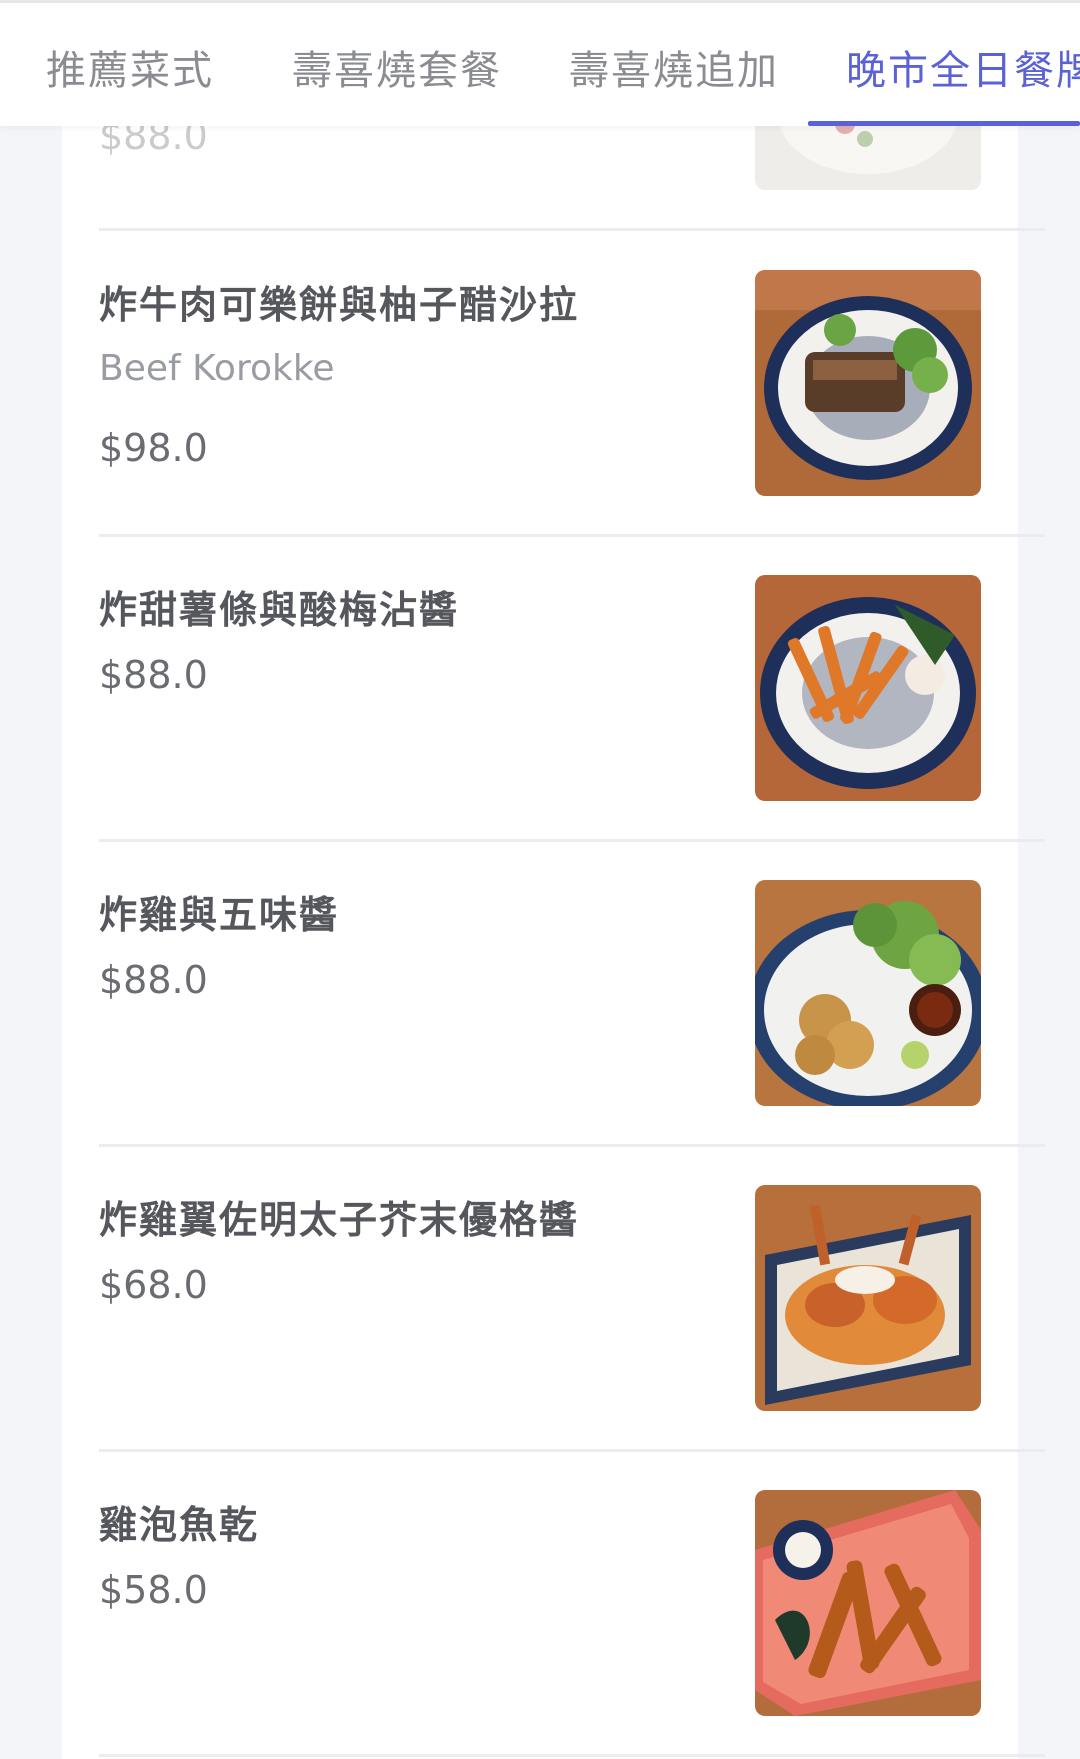 This screenshot has height=1759, width=1080. Describe the element at coordinates (868, 383) in the screenshot. I see `korokke-salad-photo` at that location.